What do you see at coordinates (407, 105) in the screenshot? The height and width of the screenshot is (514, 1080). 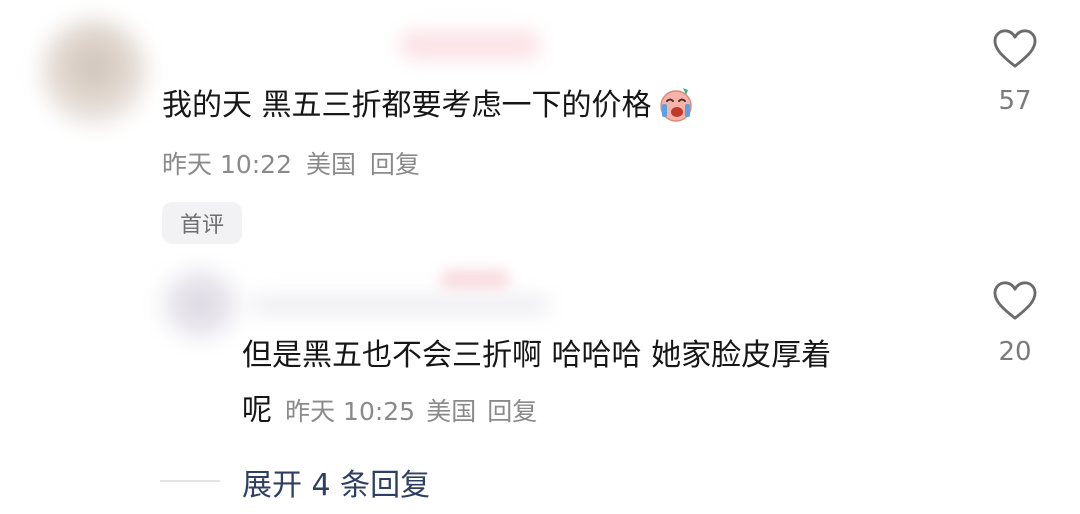 I see `comment-body: 我的天 黑五三折都要考虑一下的价格` at bounding box center [407, 105].